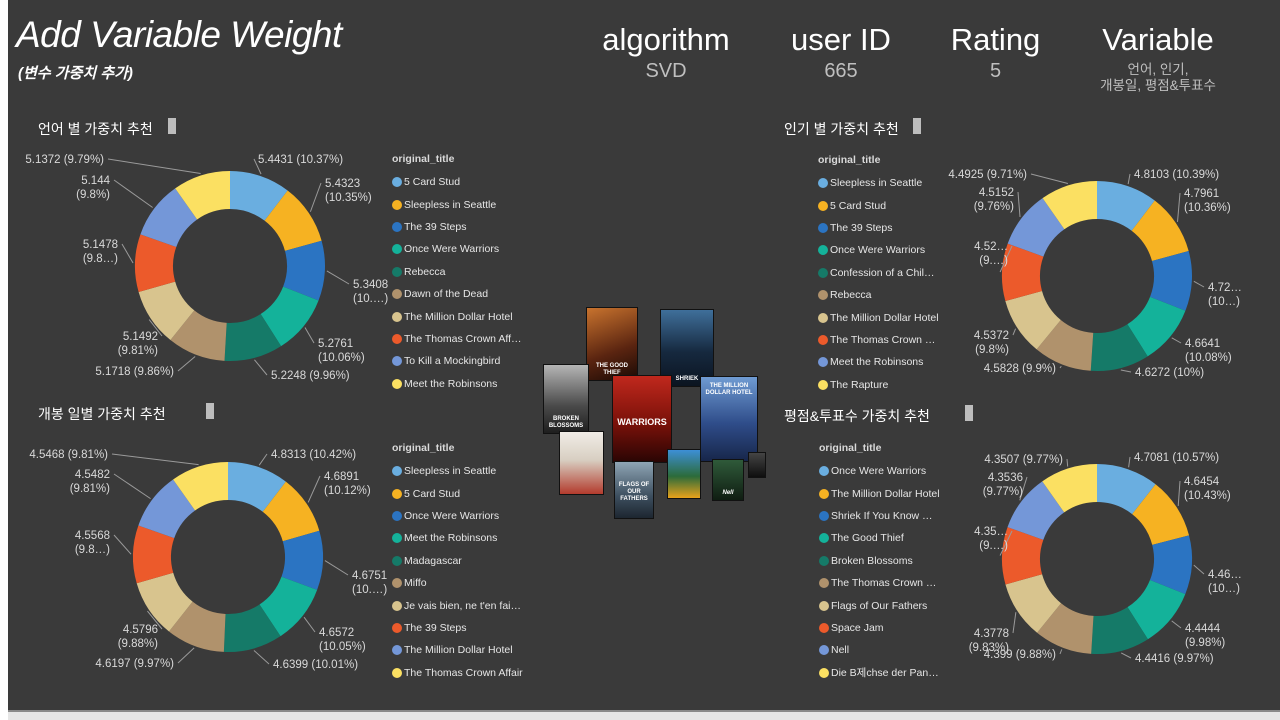  Describe the element at coordinates (1208, 358) in the screenshot. I see `data-label: (10.08%)` at that location.